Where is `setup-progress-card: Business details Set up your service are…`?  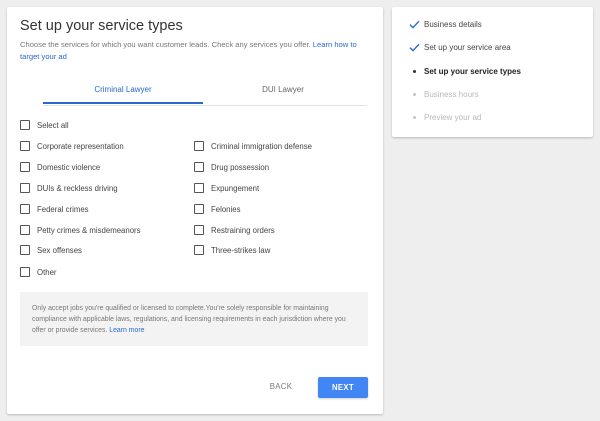
setup-progress-card: Business details Set up your service are… is located at coordinates (492, 72).